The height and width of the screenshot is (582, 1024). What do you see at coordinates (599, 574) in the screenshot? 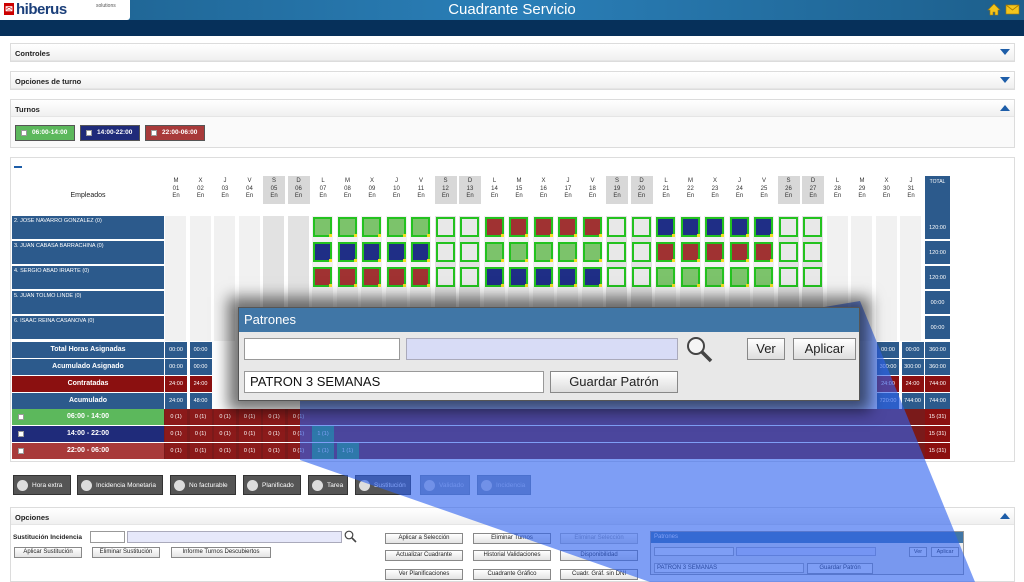
I see `cuadr-graf-sin-dni-button: Cuadr. Gráf. sin DNI` at bounding box center [599, 574].